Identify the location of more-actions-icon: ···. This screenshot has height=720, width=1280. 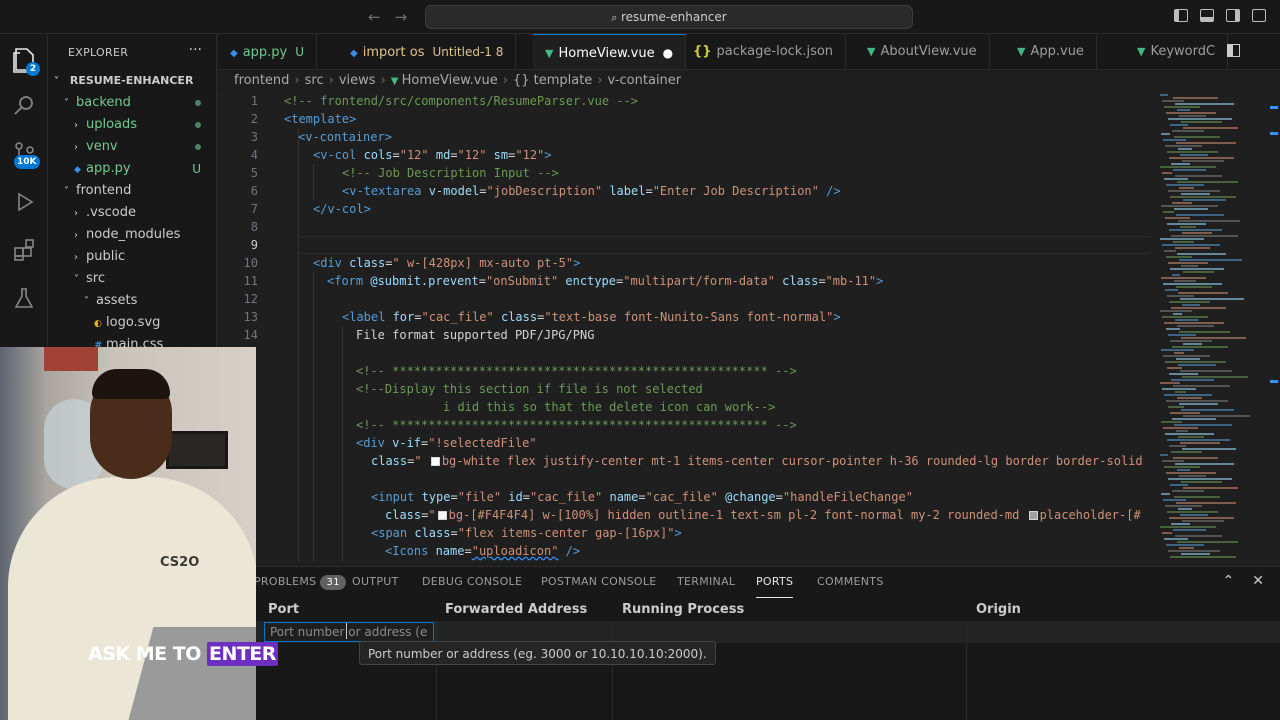
(195, 50).